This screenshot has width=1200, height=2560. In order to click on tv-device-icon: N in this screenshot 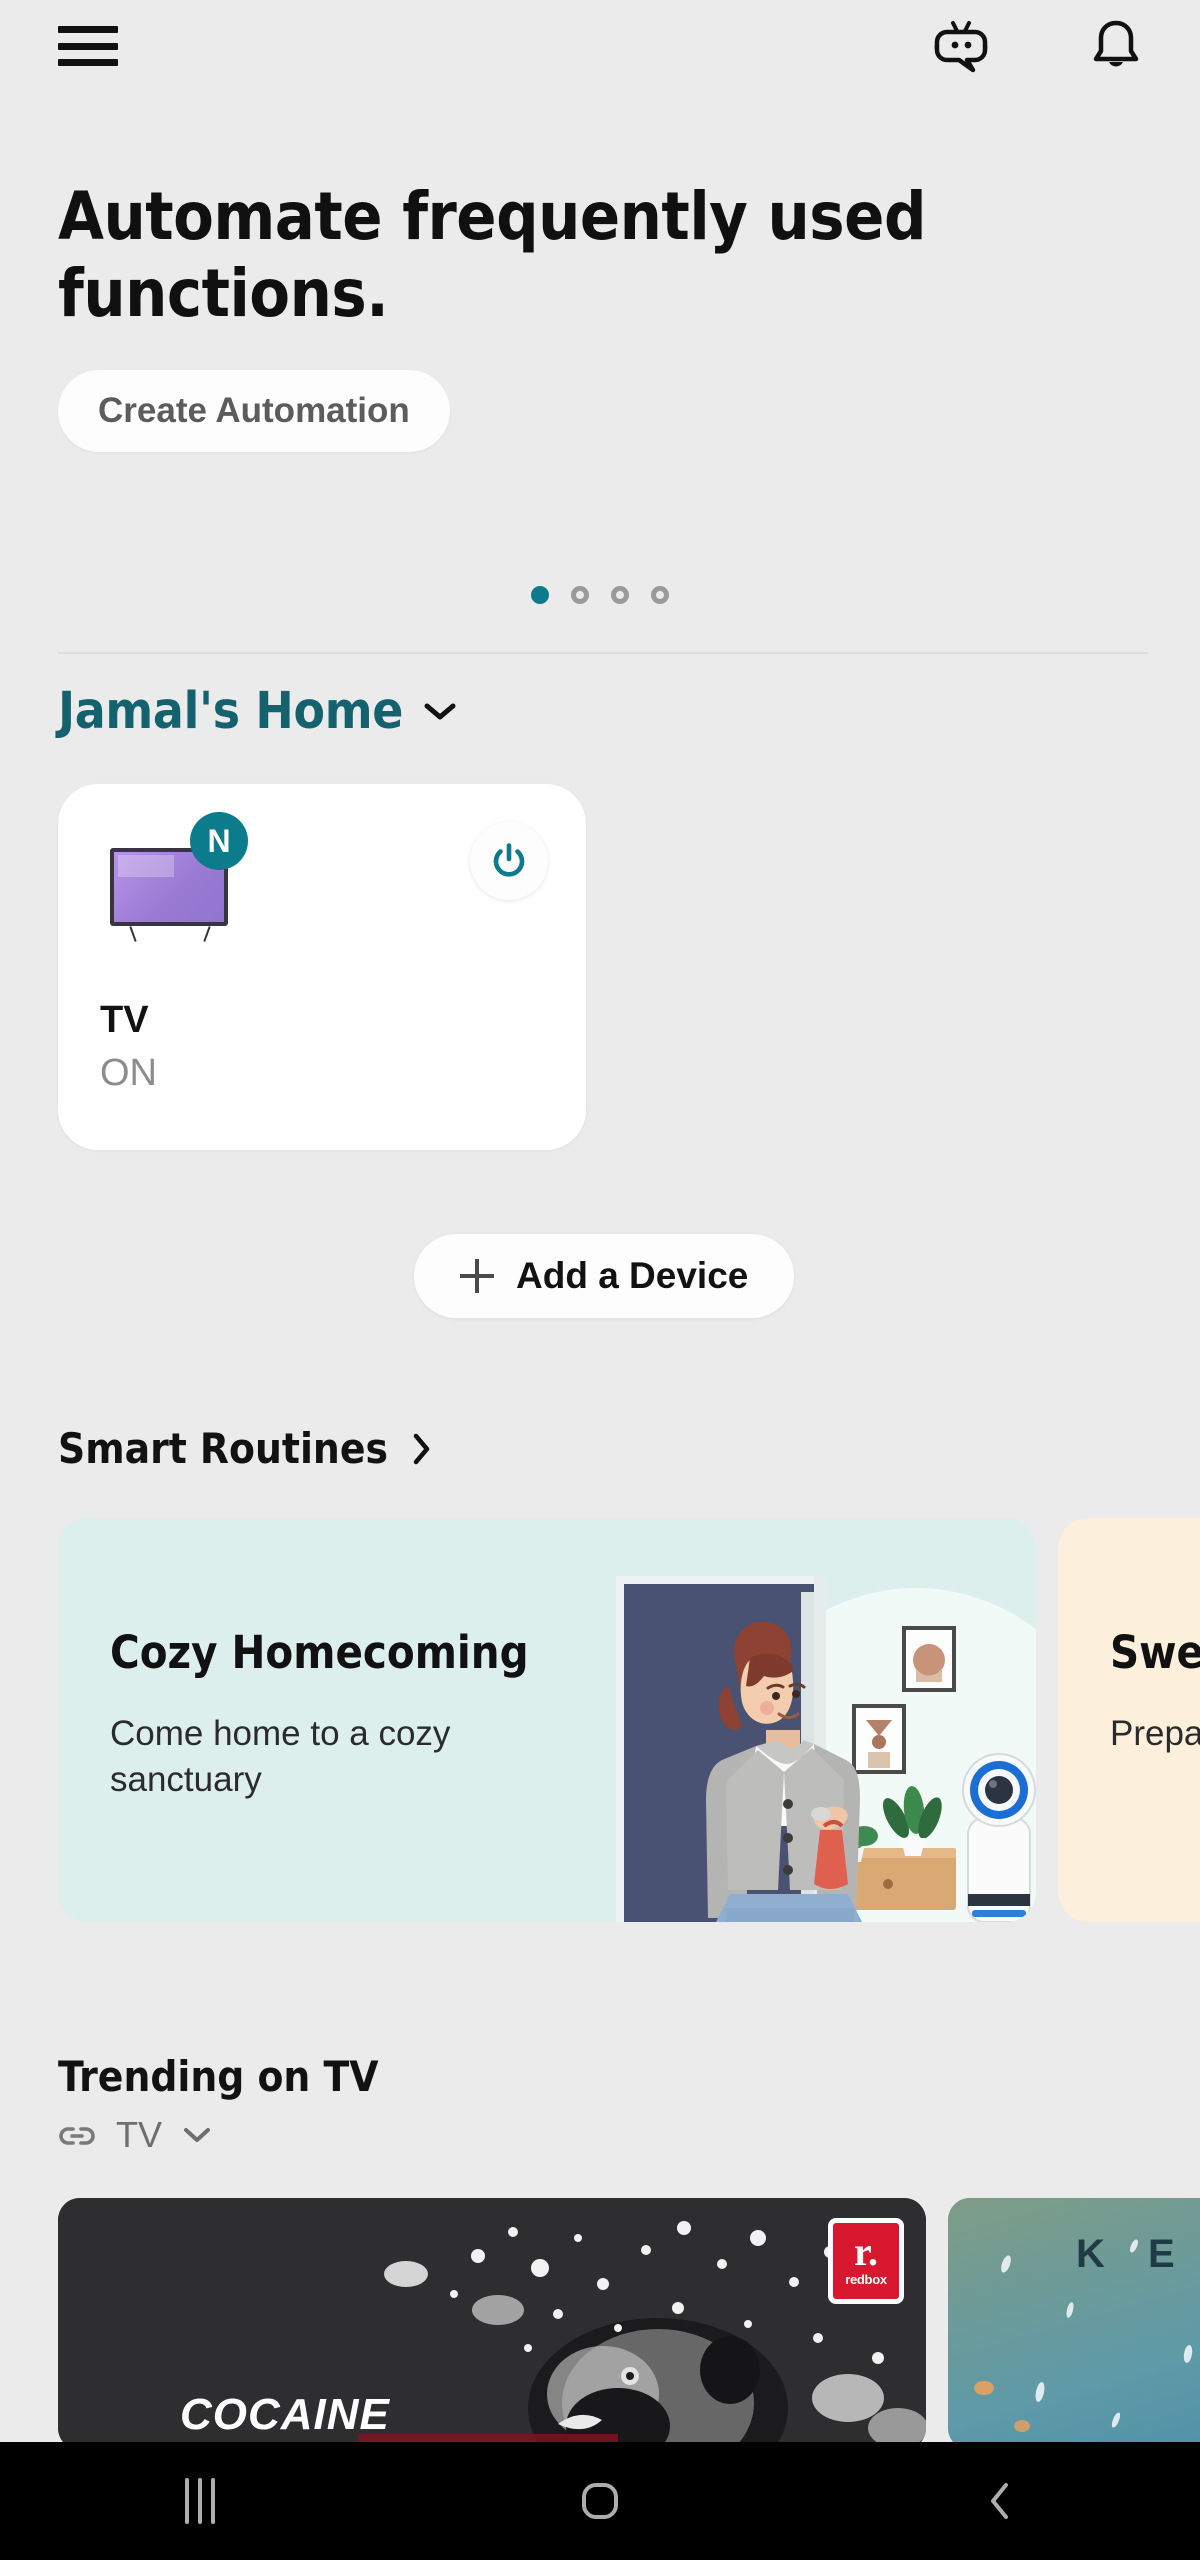, I will do `click(179, 877)`.